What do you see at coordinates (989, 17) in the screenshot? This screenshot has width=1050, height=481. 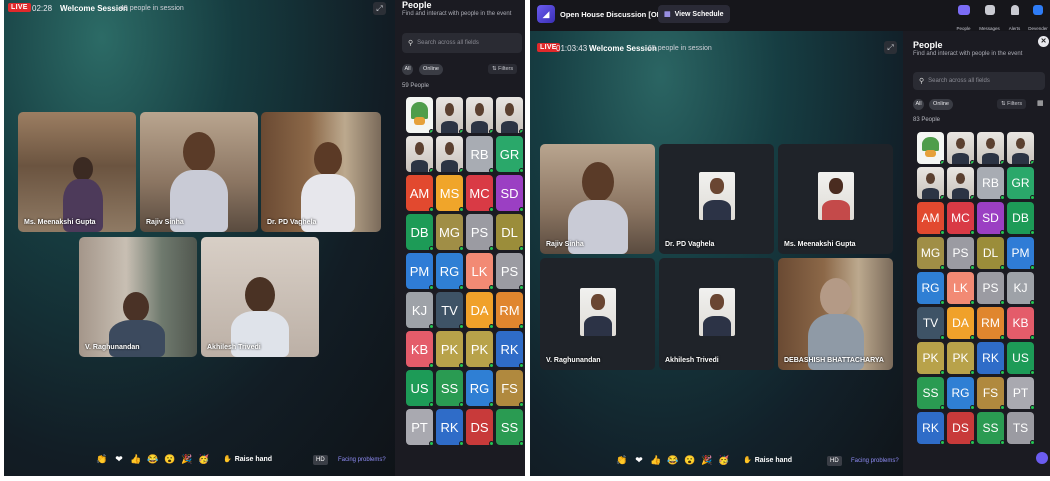 I see `nav-messages: Messages` at bounding box center [989, 17].